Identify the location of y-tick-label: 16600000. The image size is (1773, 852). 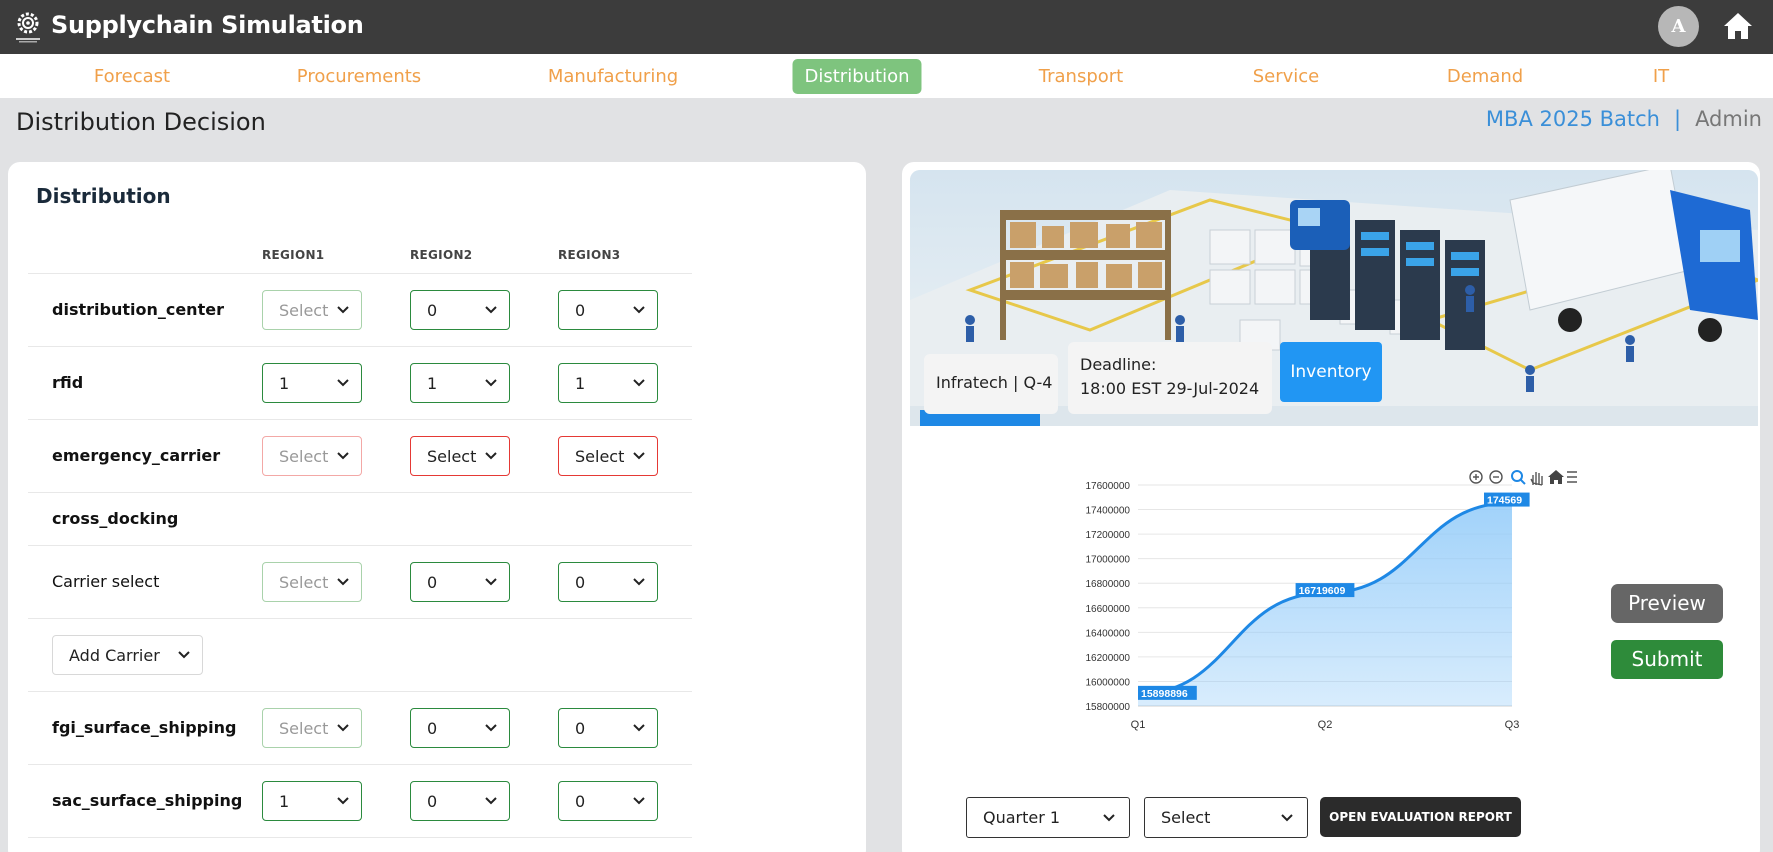
(1108, 609).